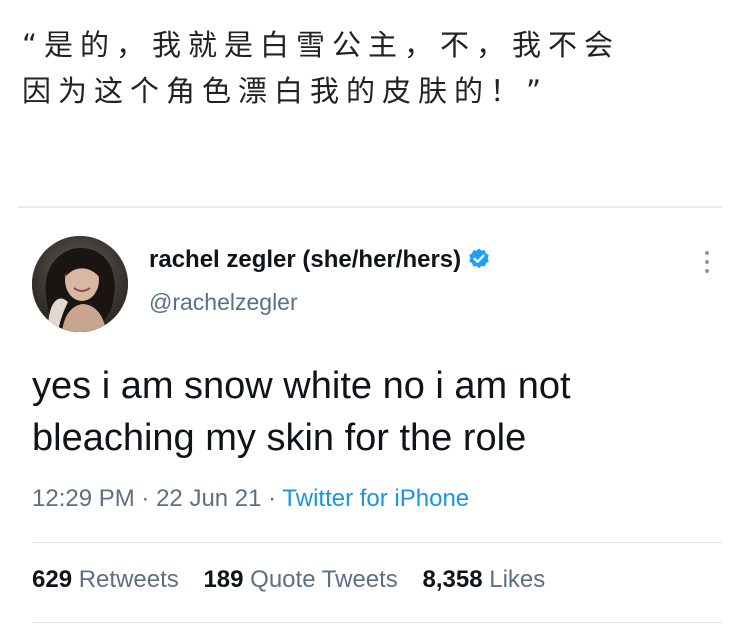 Image resolution: width=740 pixels, height=632 pixels. I want to click on caption-line-1: “是的，我就是白雪公主，不，我不会, so click(321, 45).